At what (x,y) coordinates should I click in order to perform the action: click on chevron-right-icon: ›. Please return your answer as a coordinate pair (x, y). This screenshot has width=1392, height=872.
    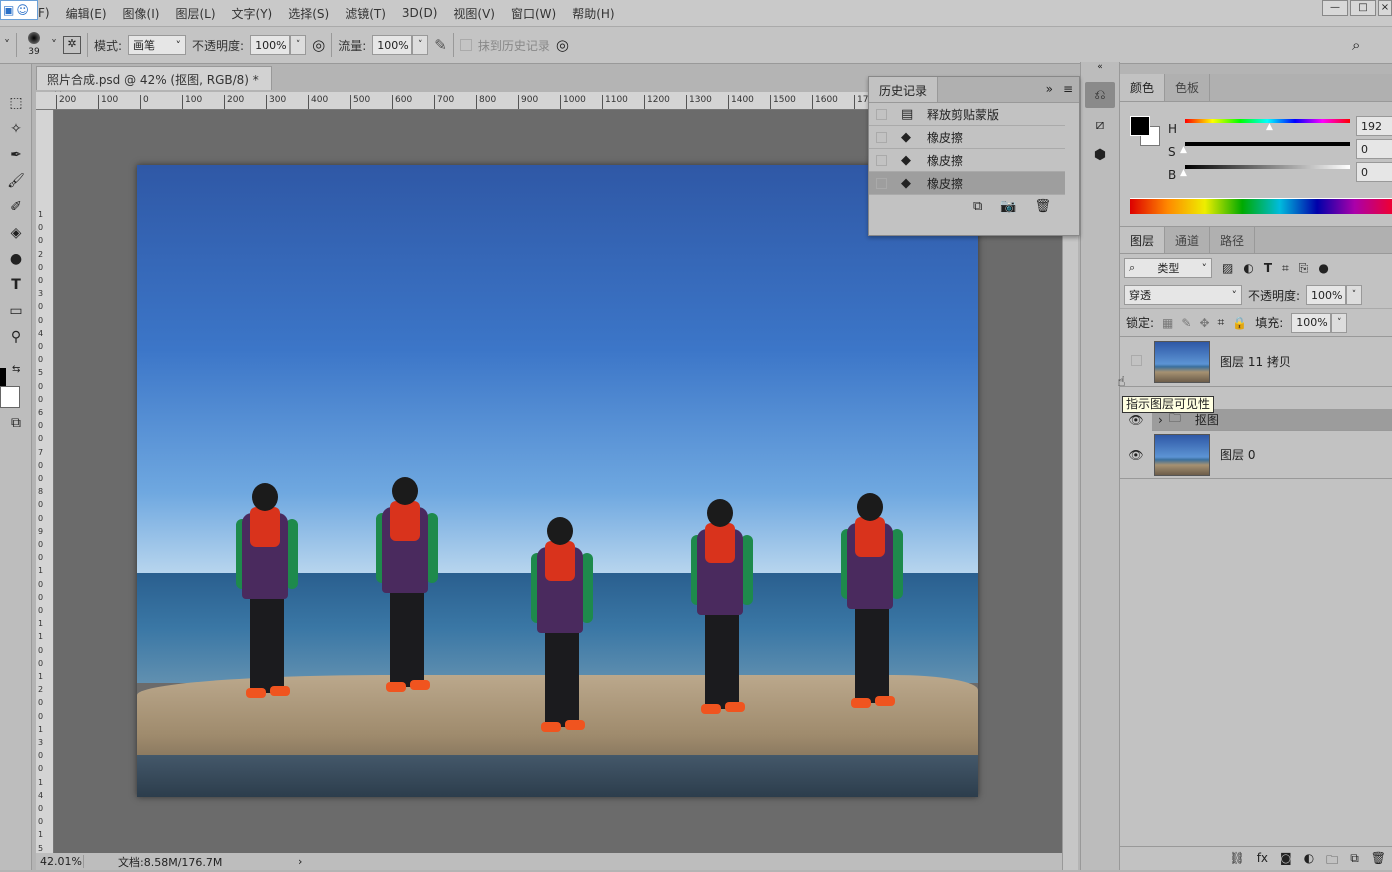
    Looking at the image, I should click on (1160, 420).